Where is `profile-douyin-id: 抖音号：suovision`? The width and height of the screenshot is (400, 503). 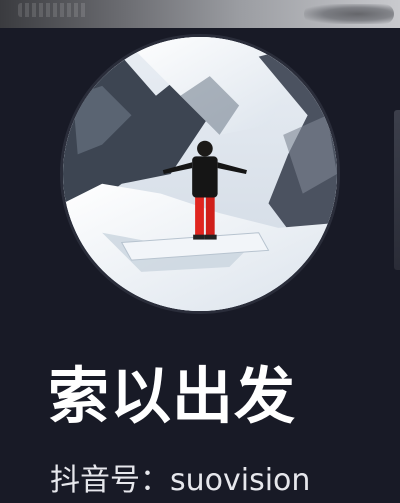
profile-douyin-id: 抖音号：suovision is located at coordinates (180, 481).